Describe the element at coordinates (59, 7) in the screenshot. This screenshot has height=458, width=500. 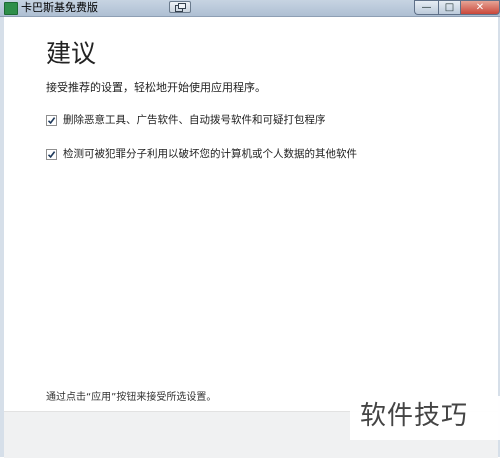
I see `window-title: 卡巴斯基免费版` at that location.